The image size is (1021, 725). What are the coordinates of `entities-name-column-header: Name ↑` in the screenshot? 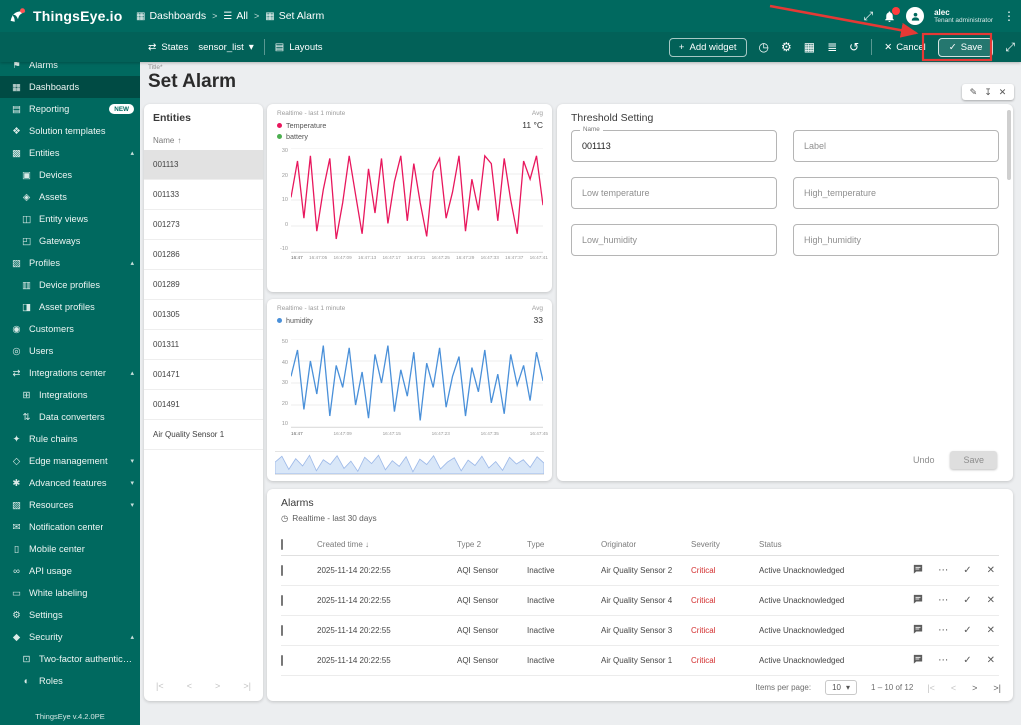 It's located at (167, 140).